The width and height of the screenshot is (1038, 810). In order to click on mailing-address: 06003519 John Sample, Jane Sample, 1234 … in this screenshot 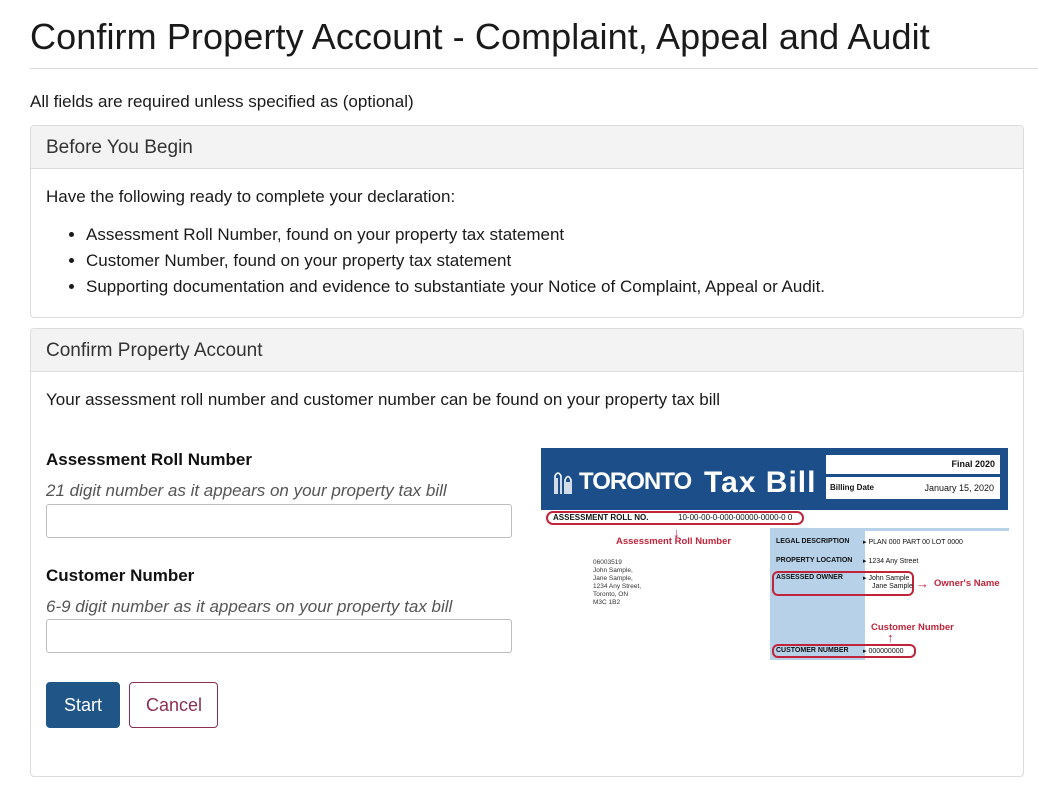, I will do `click(617, 583)`.